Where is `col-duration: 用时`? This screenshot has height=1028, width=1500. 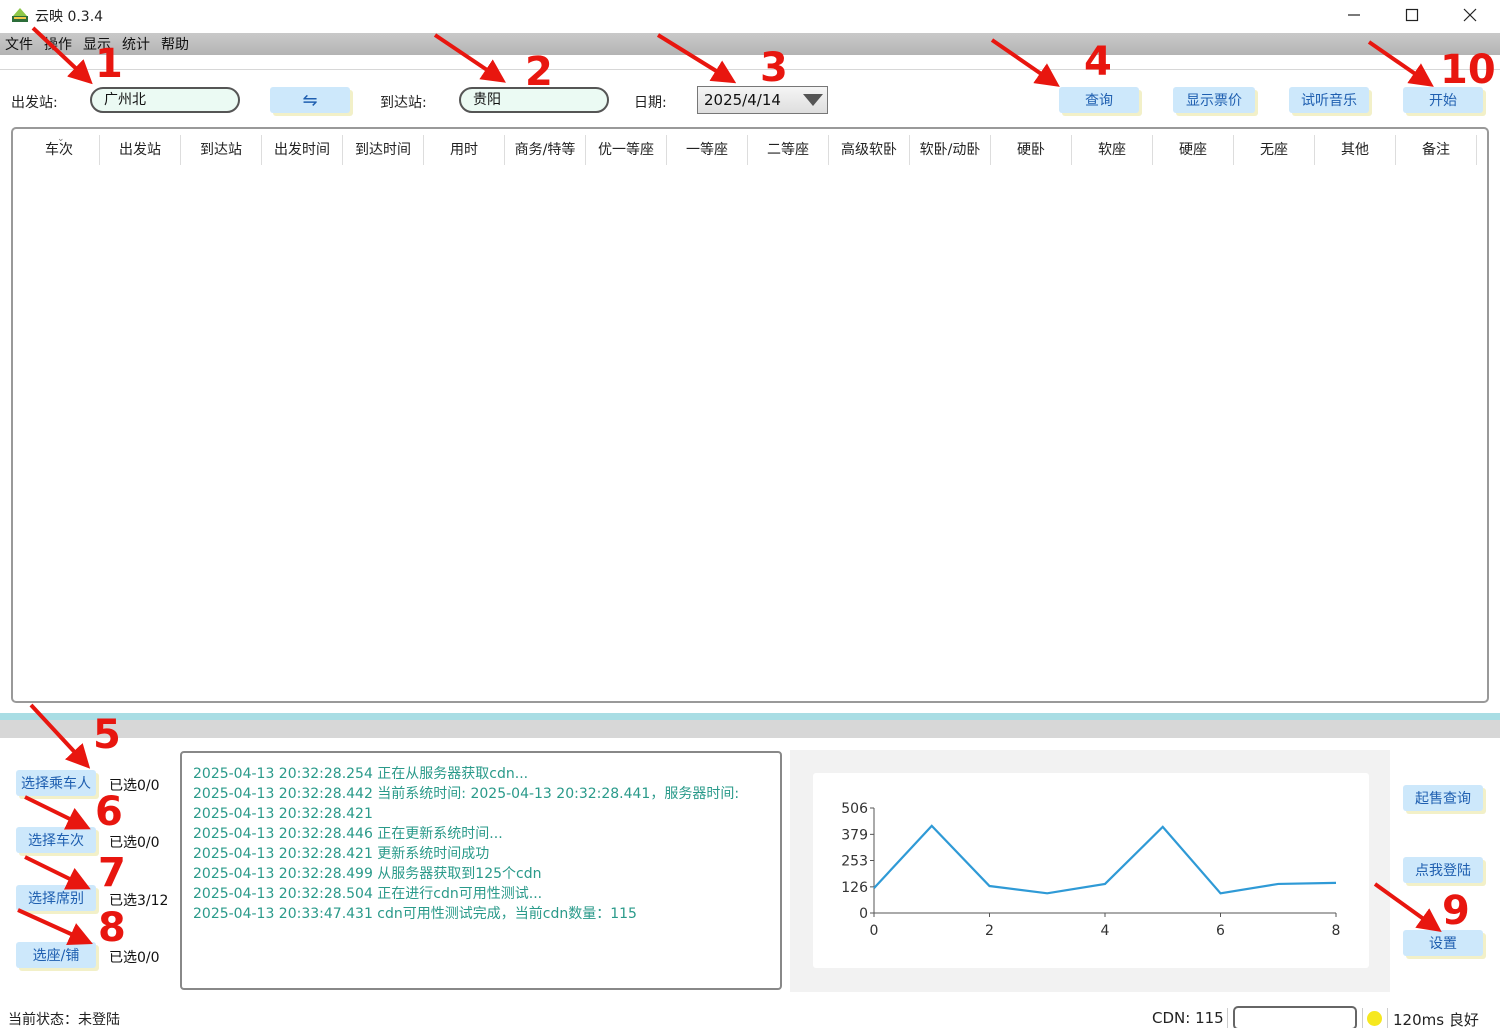 col-duration: 用时 is located at coordinates (464, 150).